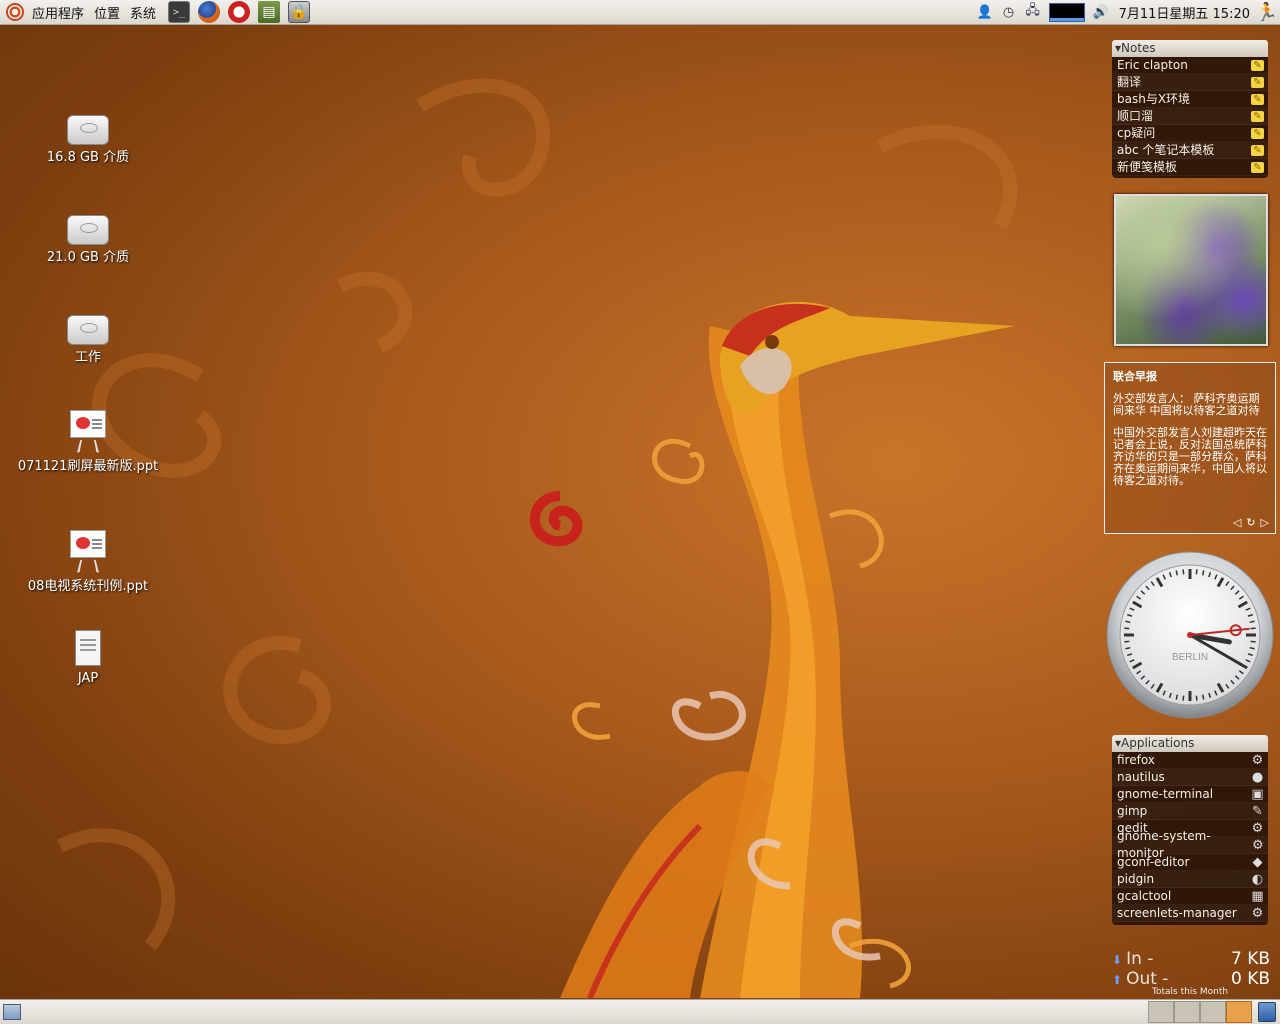  What do you see at coordinates (985, 12) in the screenshot?
I see `user-icon: 👤` at bounding box center [985, 12].